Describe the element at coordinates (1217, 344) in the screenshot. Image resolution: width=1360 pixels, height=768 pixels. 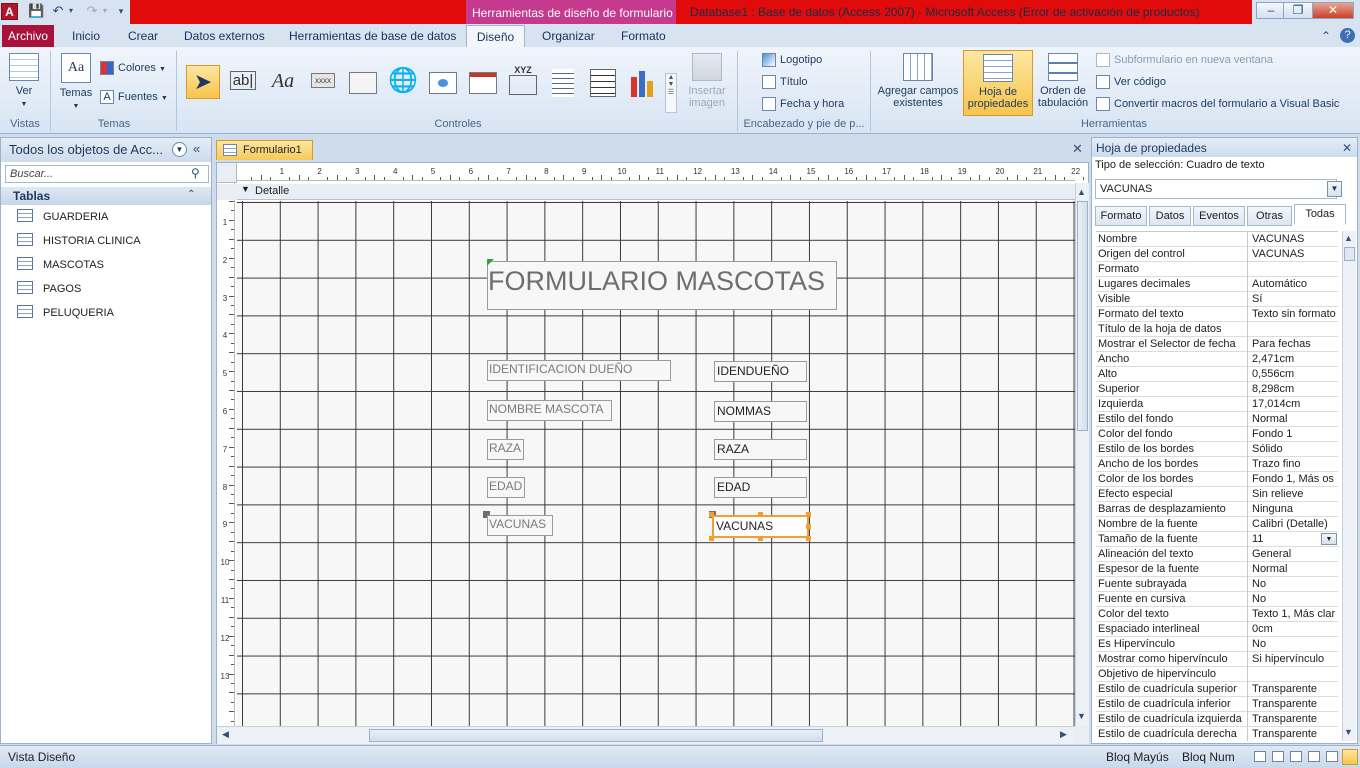
I see `property-row: Mostrar el Selector de fecha Para fechas` at that location.